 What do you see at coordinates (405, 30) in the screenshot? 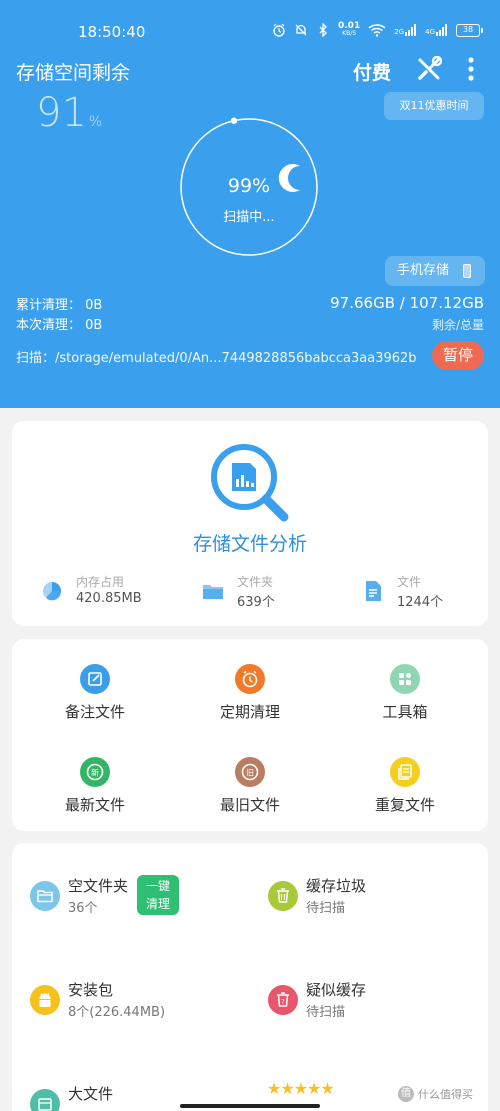
I see `signal-1: 2G` at bounding box center [405, 30].